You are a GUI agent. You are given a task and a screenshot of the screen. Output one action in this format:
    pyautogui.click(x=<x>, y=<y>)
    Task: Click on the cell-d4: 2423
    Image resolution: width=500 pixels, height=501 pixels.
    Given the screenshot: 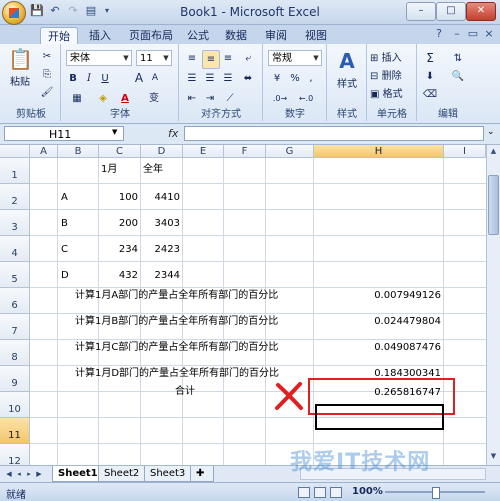 What is the action you would take?
    pyautogui.click(x=160, y=250)
    